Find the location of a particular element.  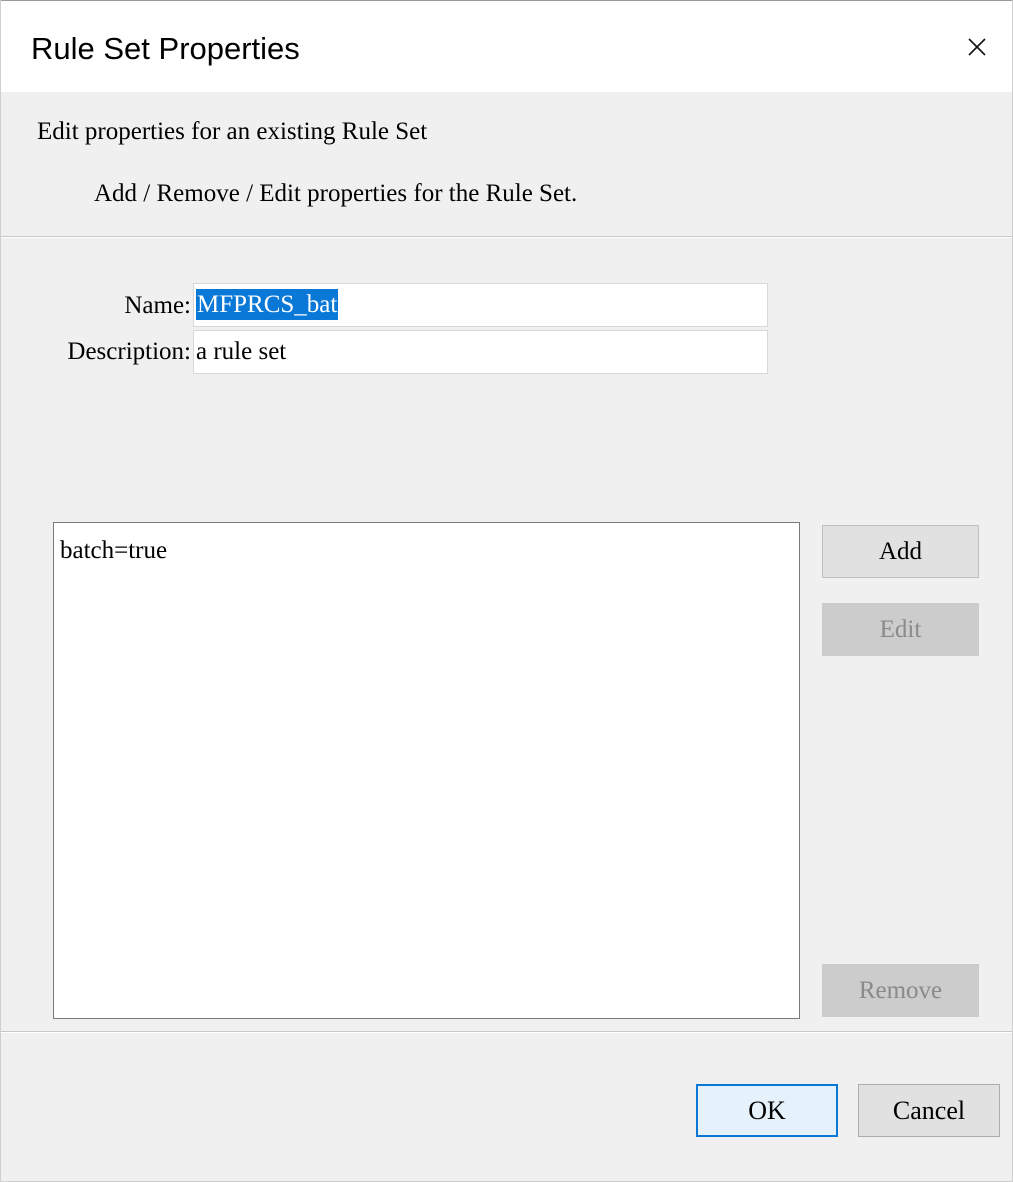

remove-button: Remove is located at coordinates (900, 990).